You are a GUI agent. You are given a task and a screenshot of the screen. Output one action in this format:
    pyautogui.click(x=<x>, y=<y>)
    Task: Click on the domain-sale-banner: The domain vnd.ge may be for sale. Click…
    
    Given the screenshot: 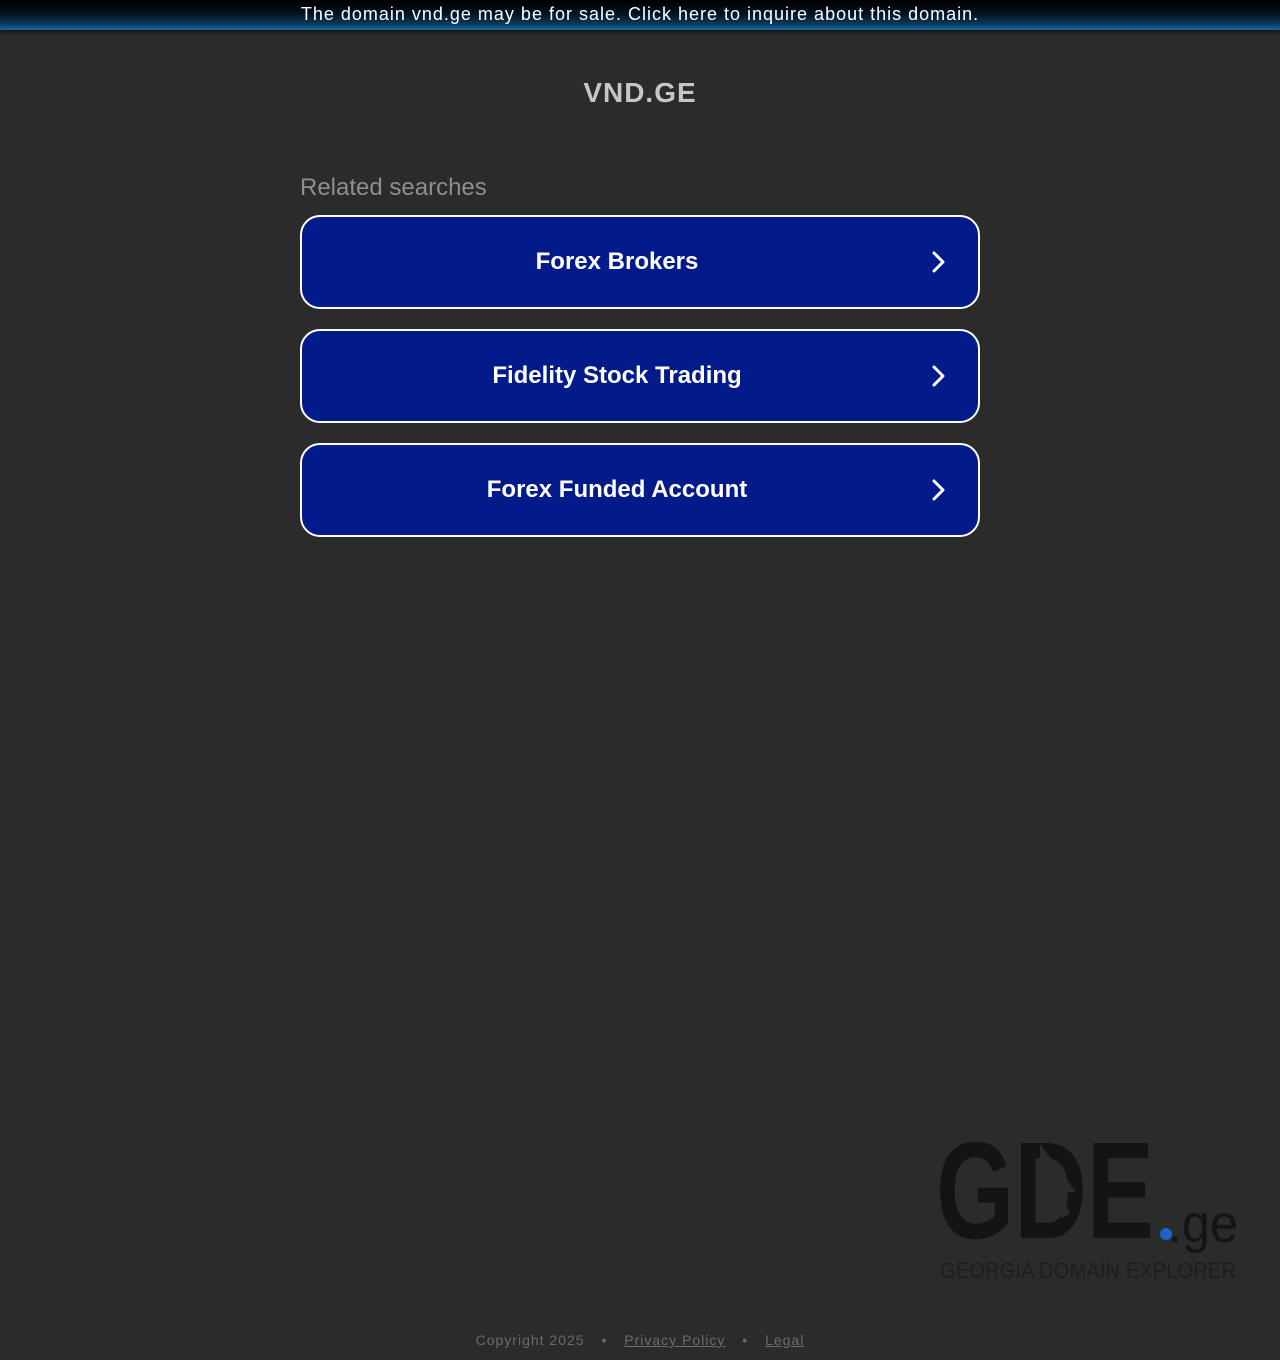 What is the action you would take?
    pyautogui.click(x=640, y=15)
    